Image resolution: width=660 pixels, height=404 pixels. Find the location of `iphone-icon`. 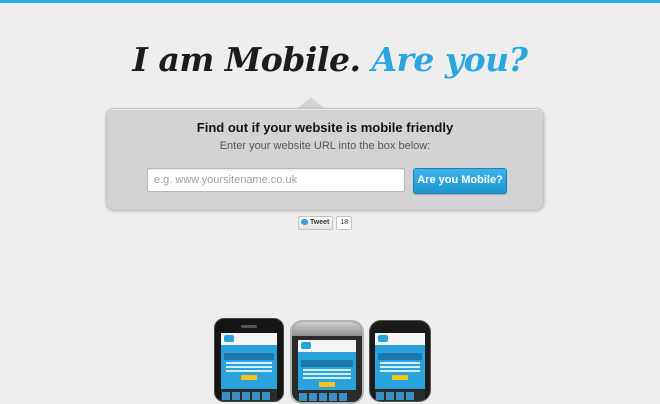

iphone-icon is located at coordinates (249, 360).